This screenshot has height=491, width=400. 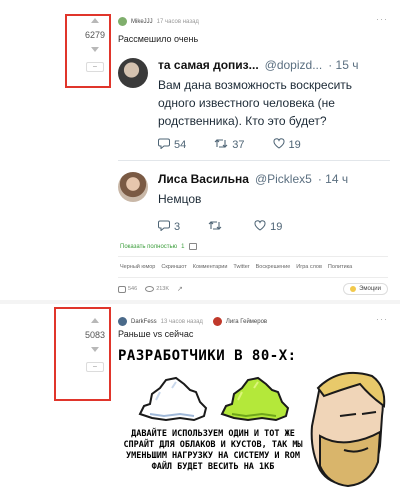 What do you see at coordinates (214, 399) in the screenshot?
I see `sprite-pair` at bounding box center [214, 399].